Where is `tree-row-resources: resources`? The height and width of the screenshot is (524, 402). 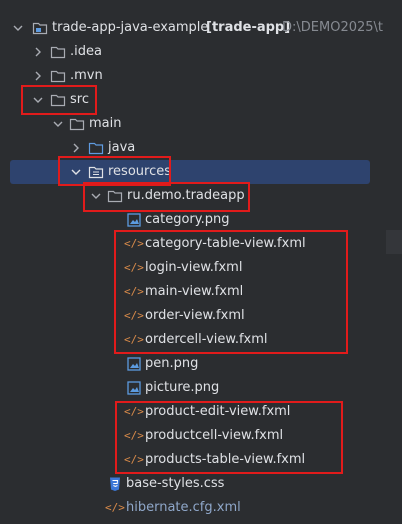 tree-row-resources: resources is located at coordinates (185, 172).